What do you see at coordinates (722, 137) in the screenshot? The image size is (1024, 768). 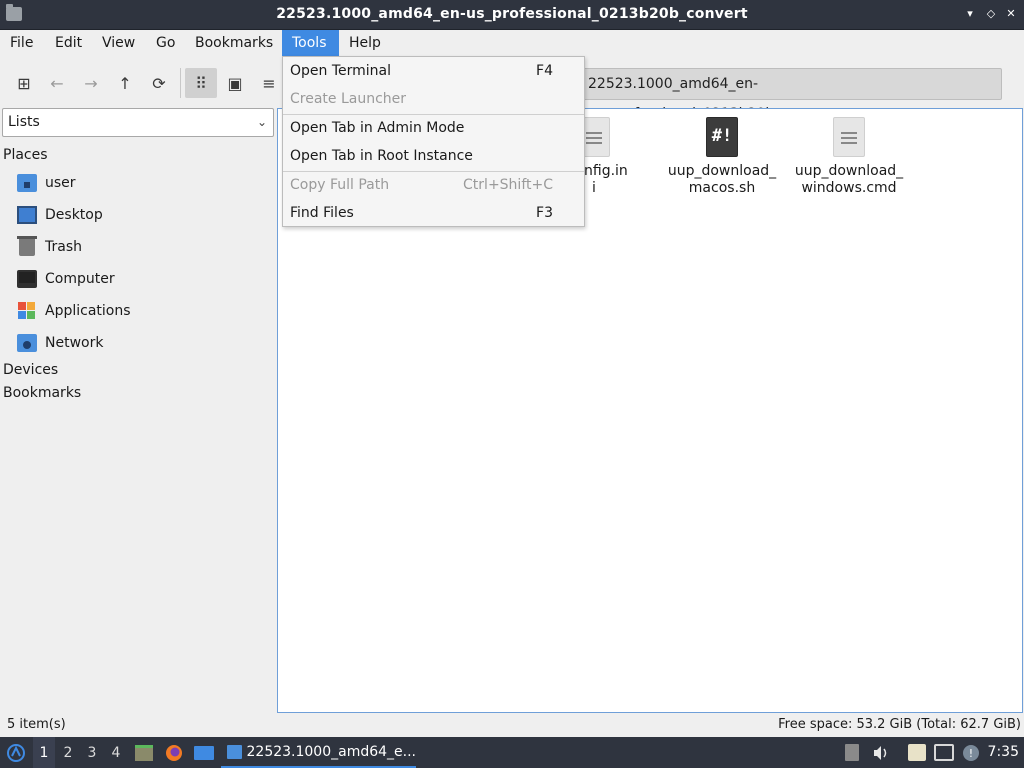 I see `script-file-icon: #!` at bounding box center [722, 137].